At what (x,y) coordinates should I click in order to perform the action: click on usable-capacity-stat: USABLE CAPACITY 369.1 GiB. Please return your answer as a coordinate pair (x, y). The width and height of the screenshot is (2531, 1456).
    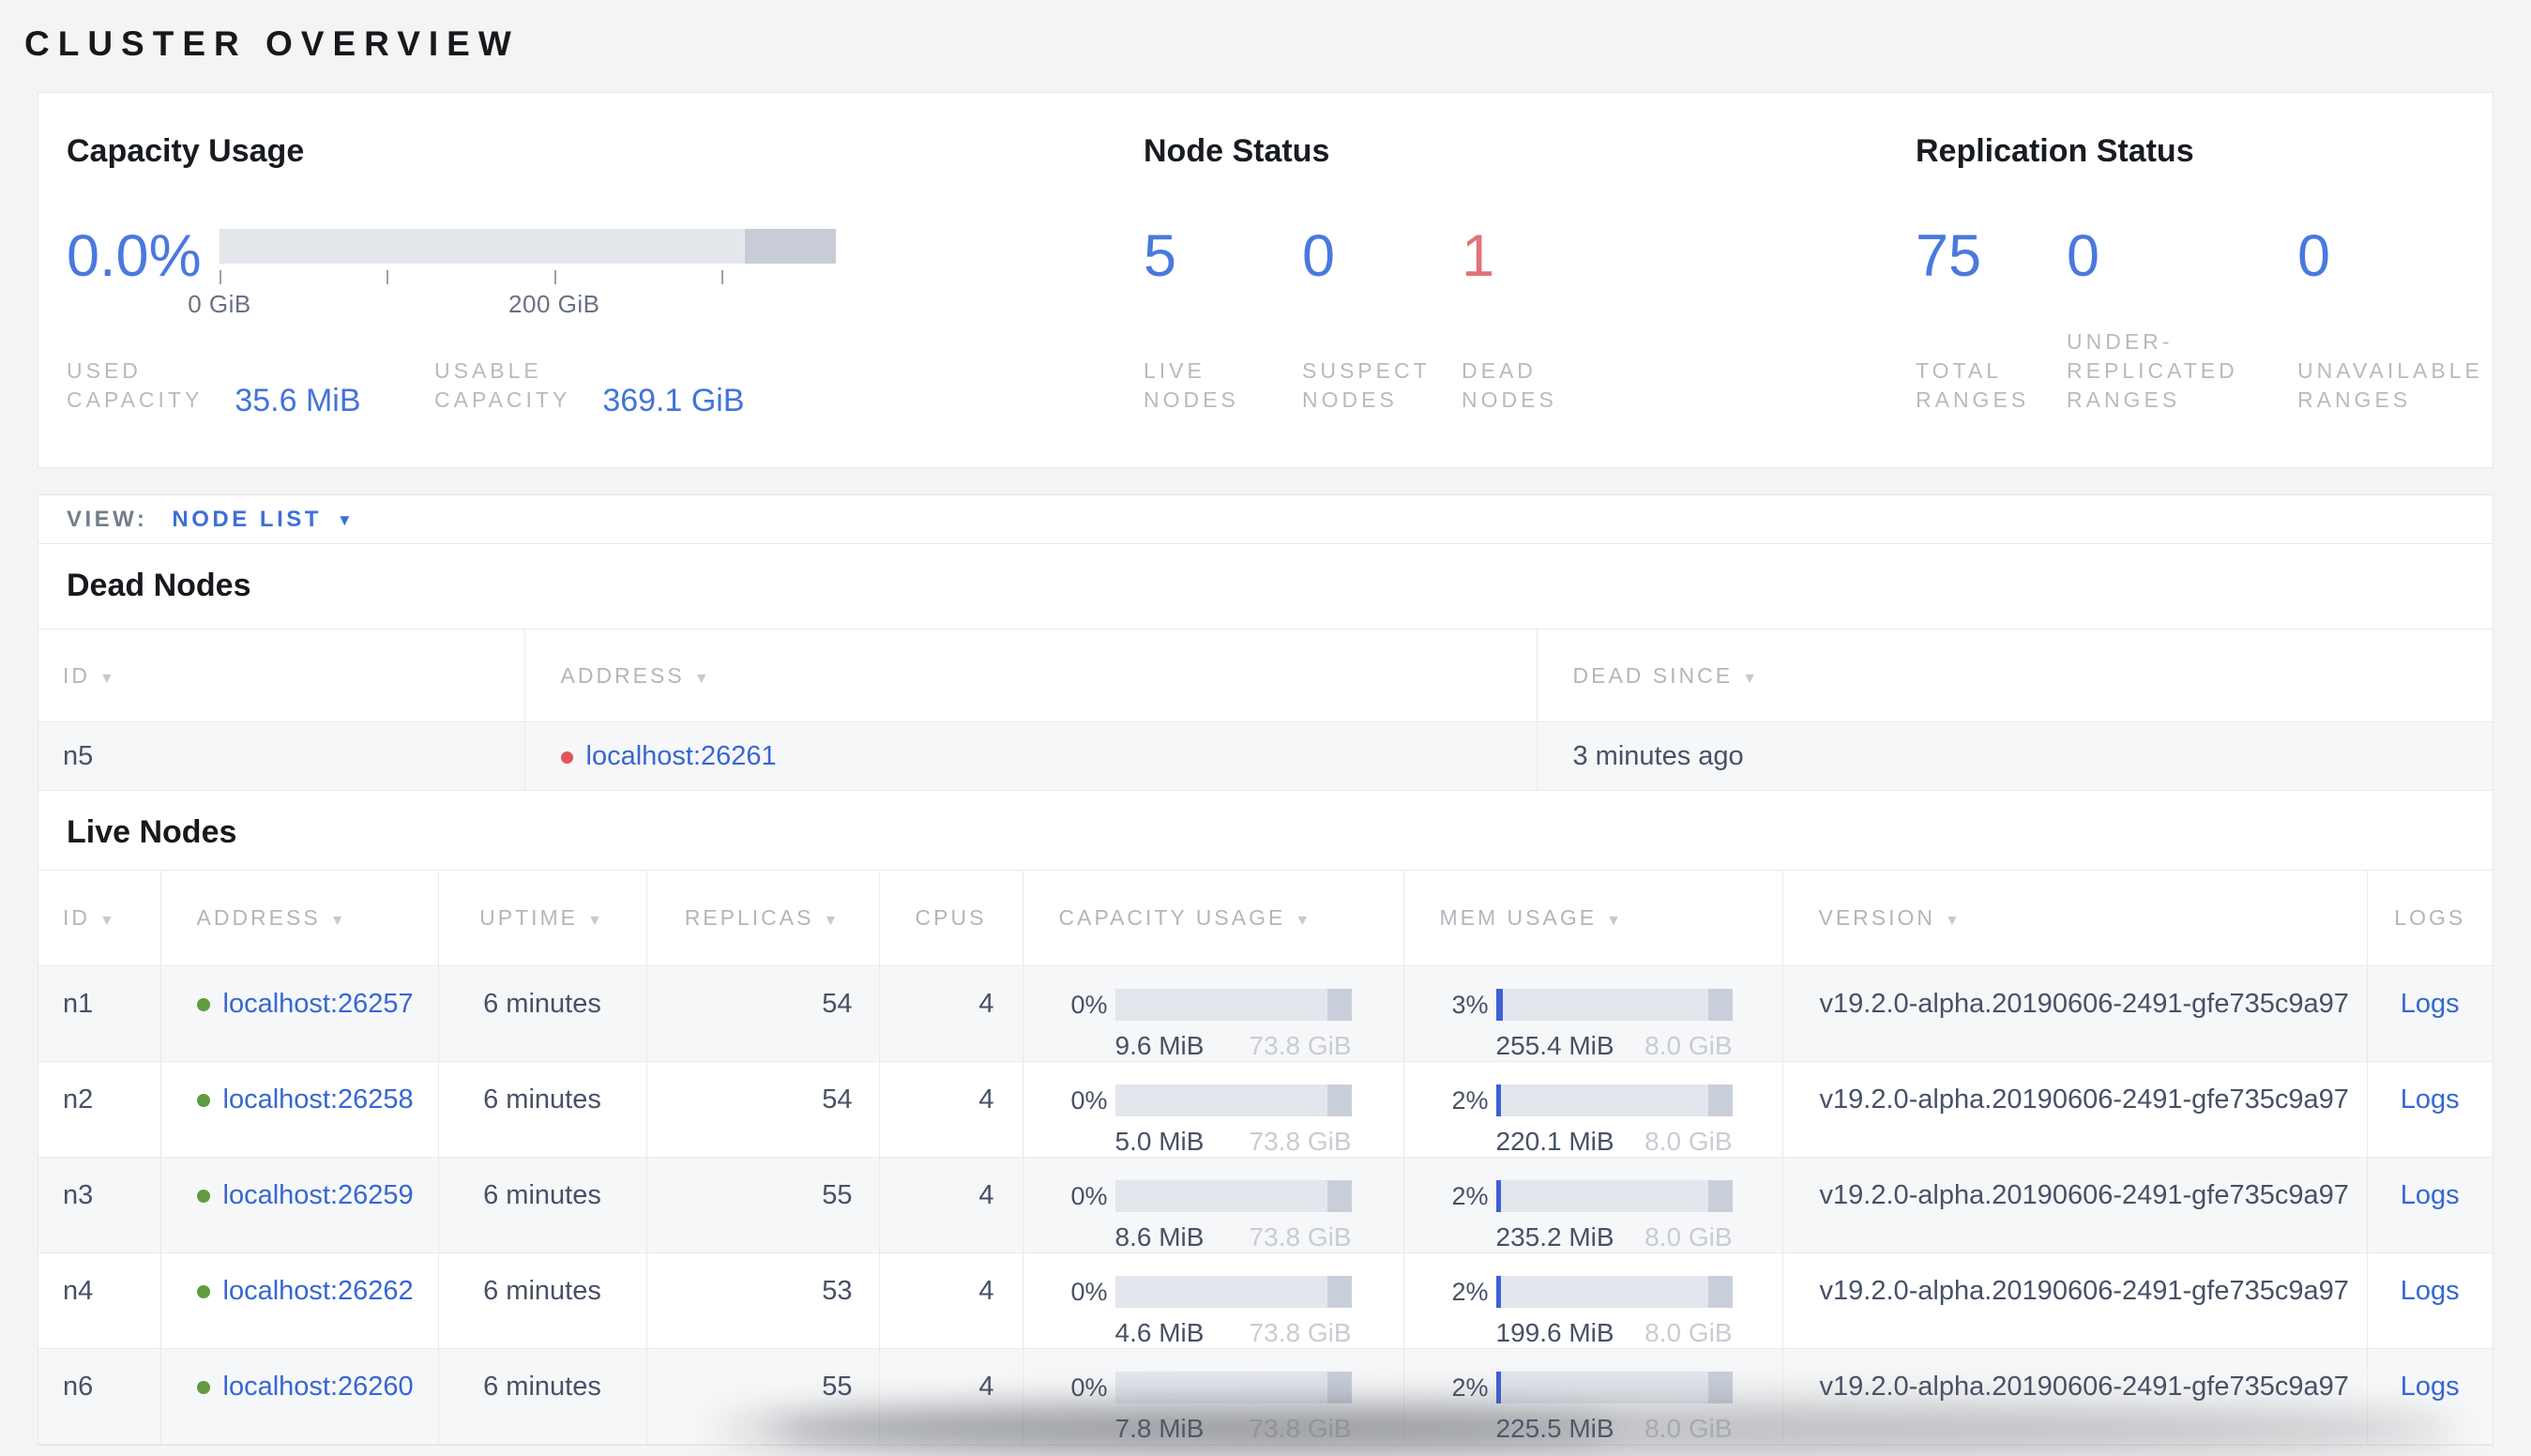
    Looking at the image, I should click on (589, 387).